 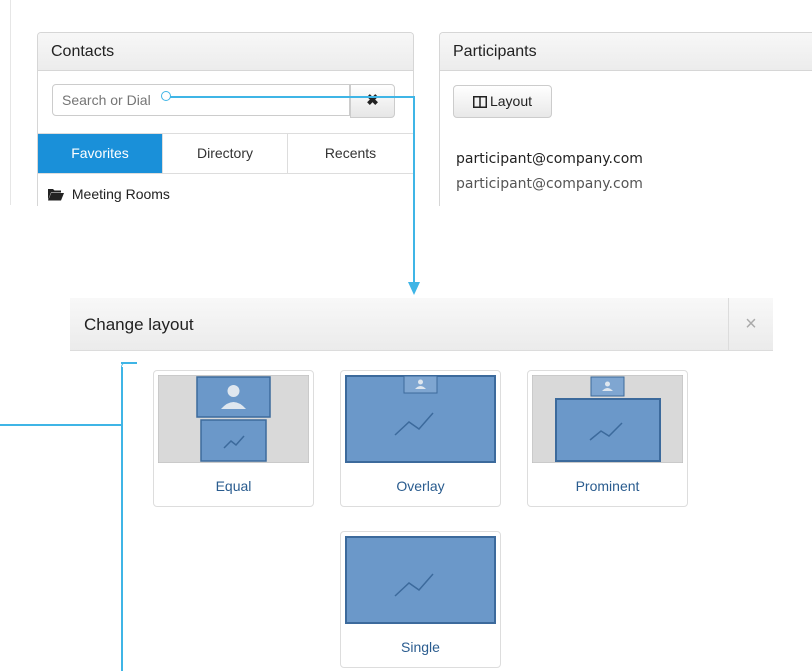 I want to click on contacts-title: Contacts, so click(x=225, y=52).